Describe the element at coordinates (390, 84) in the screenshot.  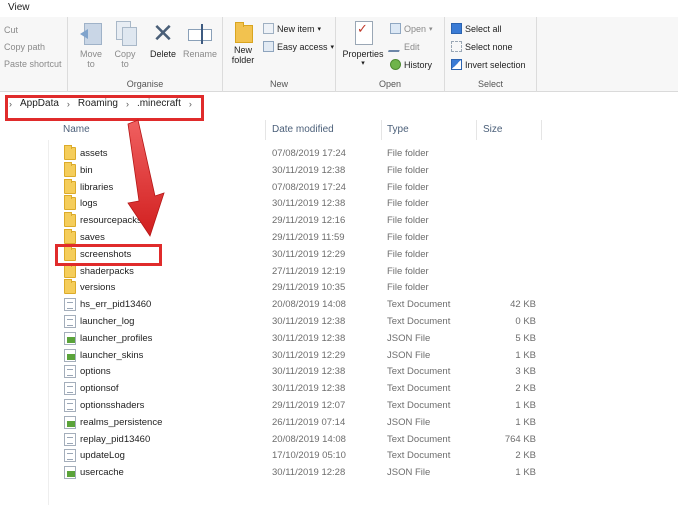
I see `open-group-label: Open` at that location.